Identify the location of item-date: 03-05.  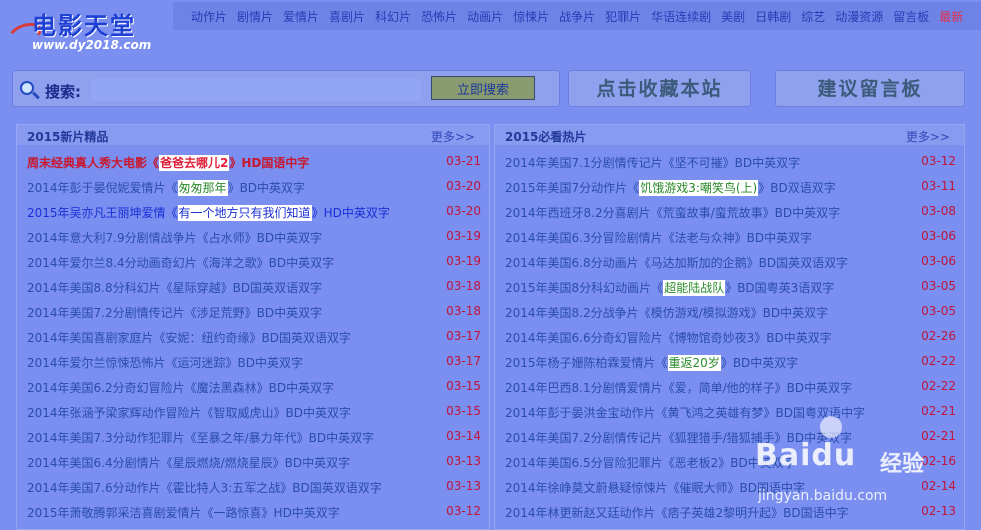
(938, 311).